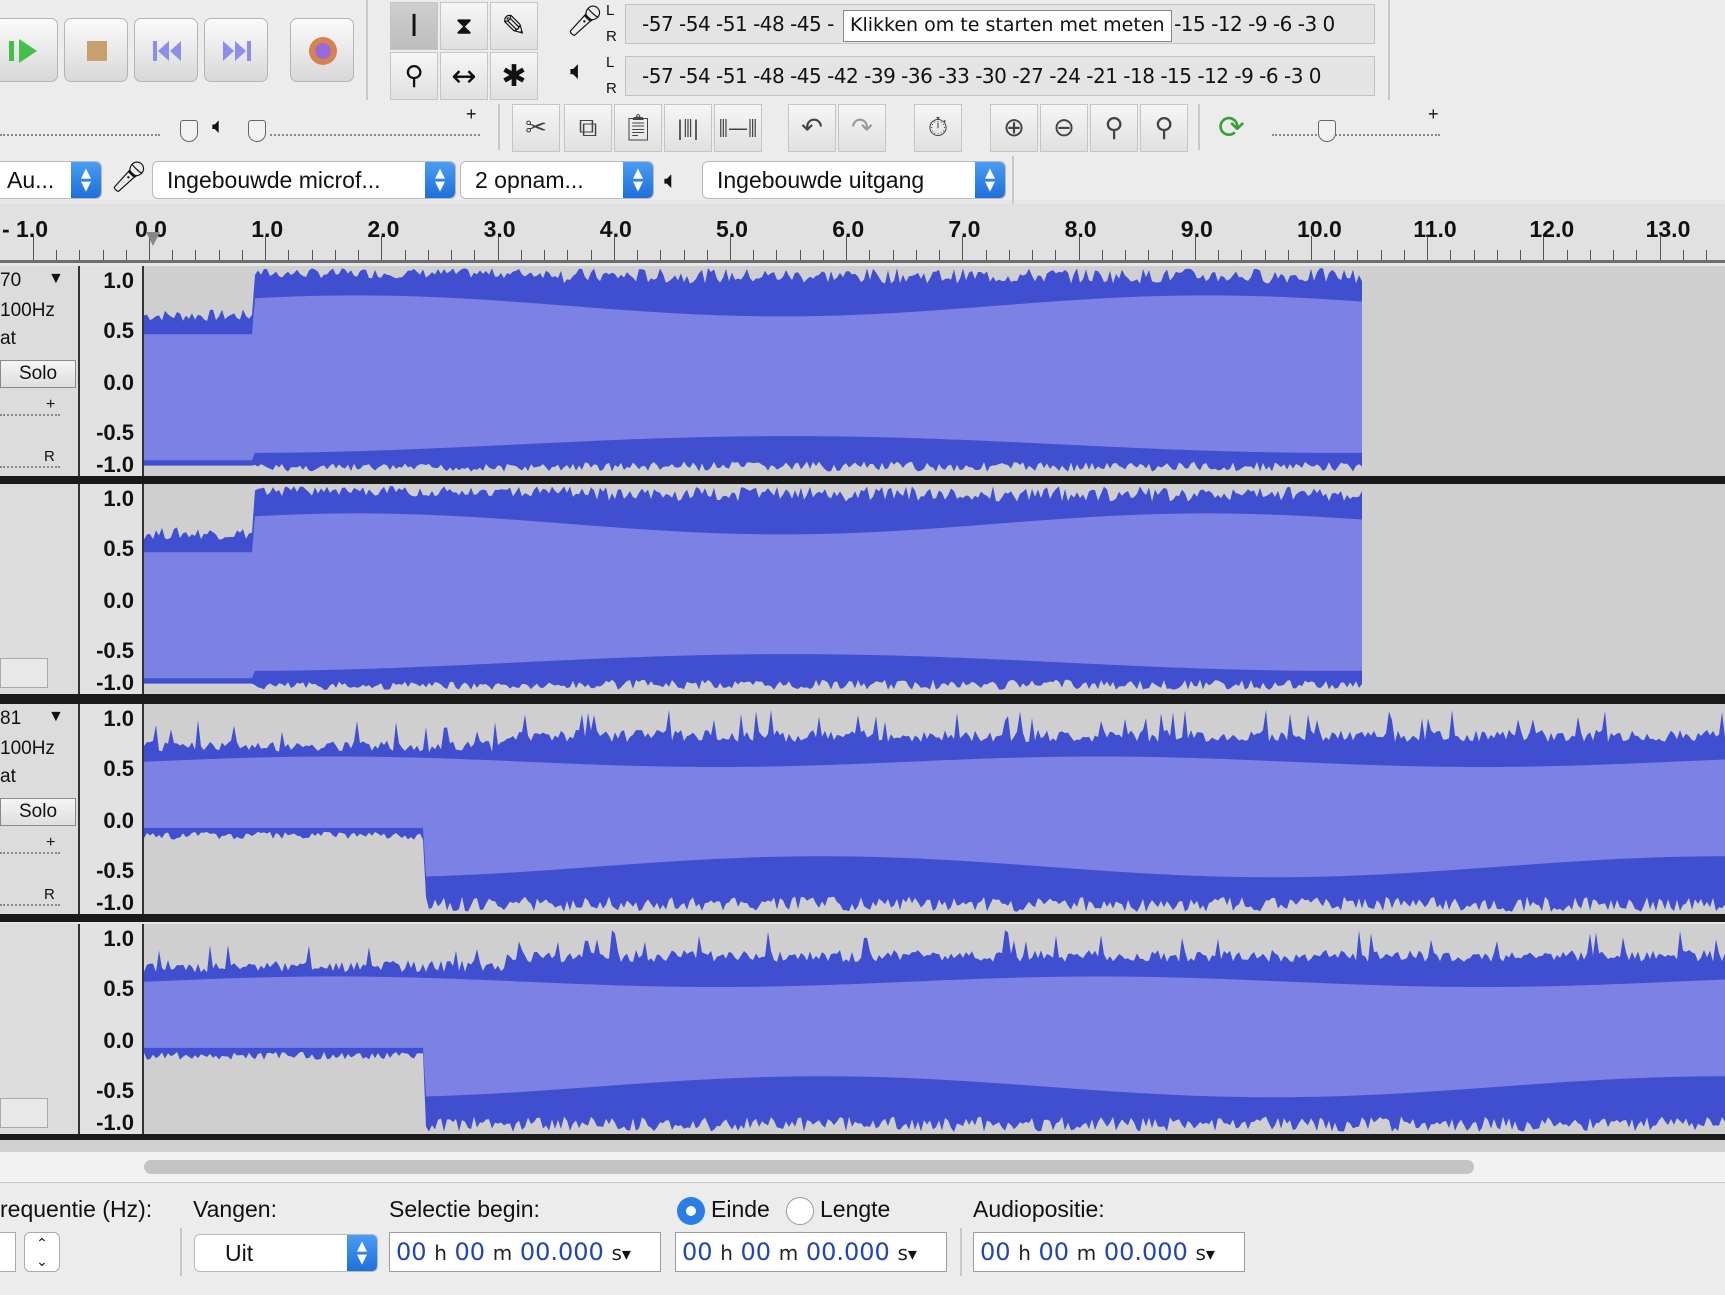  I want to click on copy-button: ⧉, so click(588, 128).